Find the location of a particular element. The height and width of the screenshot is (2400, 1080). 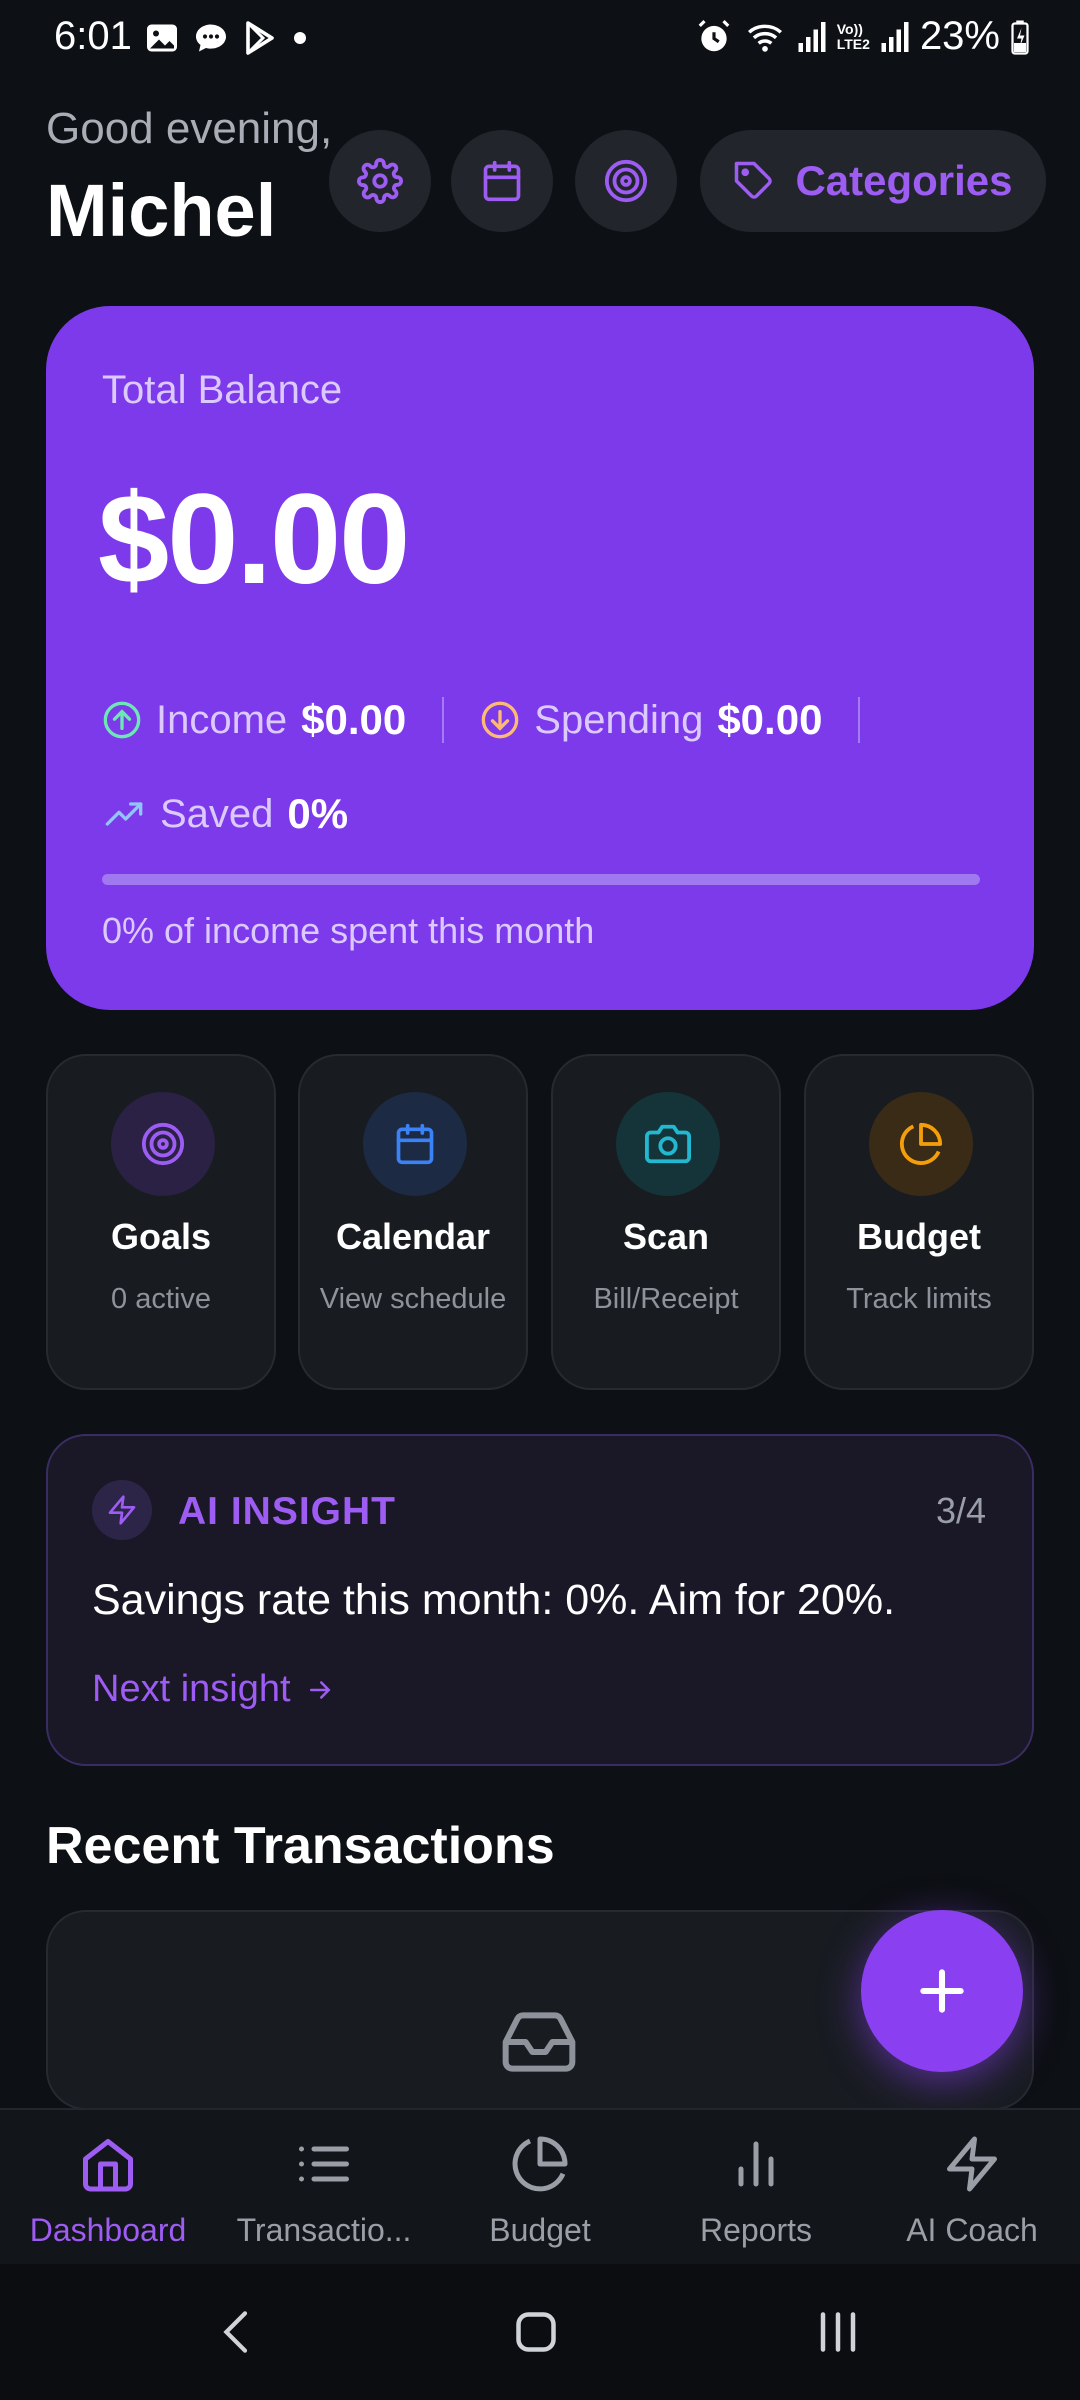

nav-ai-coach: AI Coach is located at coordinates (972, 2188).